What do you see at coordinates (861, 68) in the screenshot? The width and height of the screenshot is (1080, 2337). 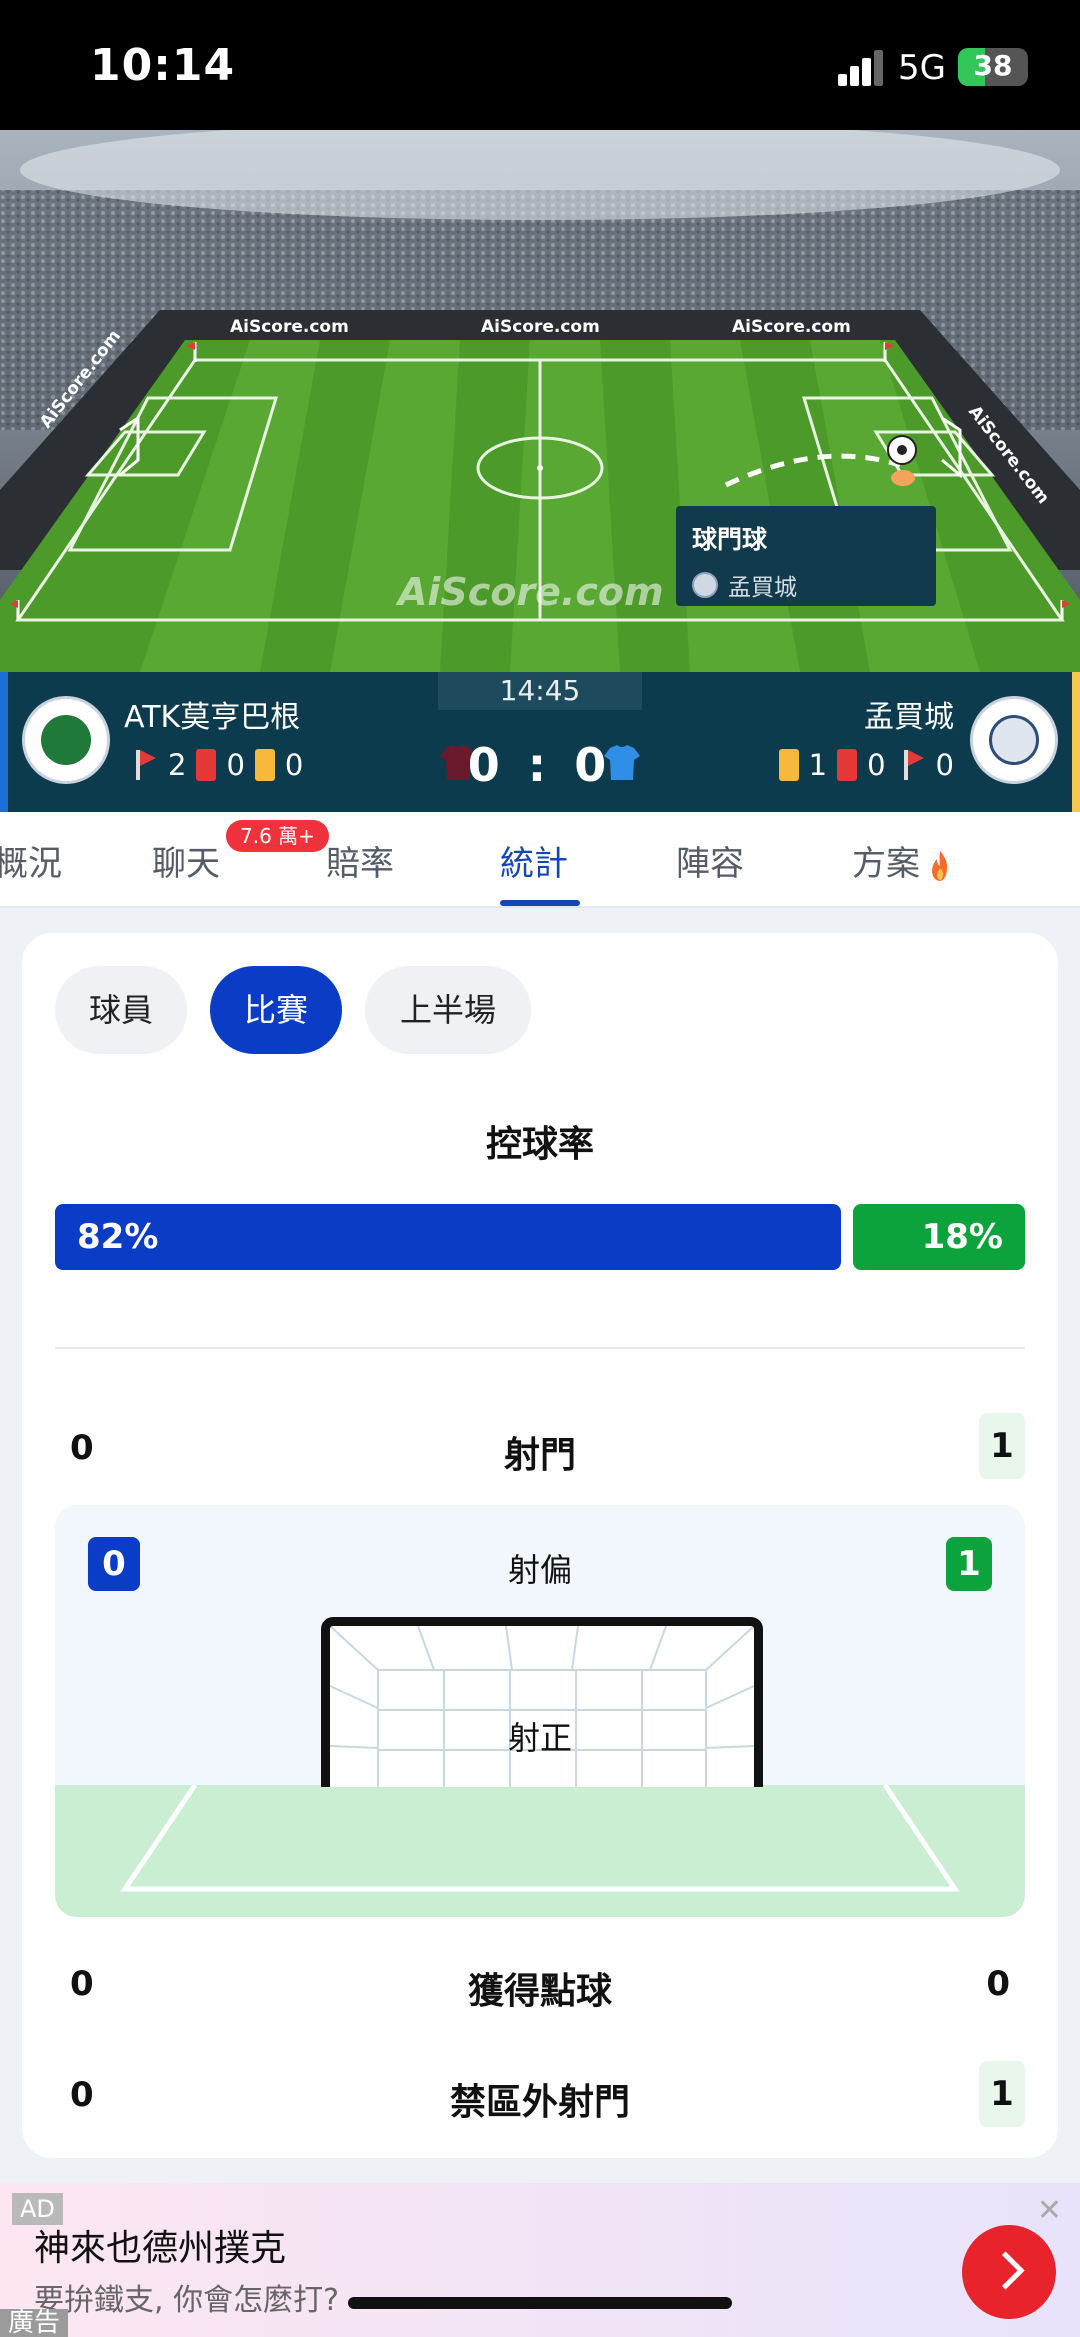 I see `signal-icon` at bounding box center [861, 68].